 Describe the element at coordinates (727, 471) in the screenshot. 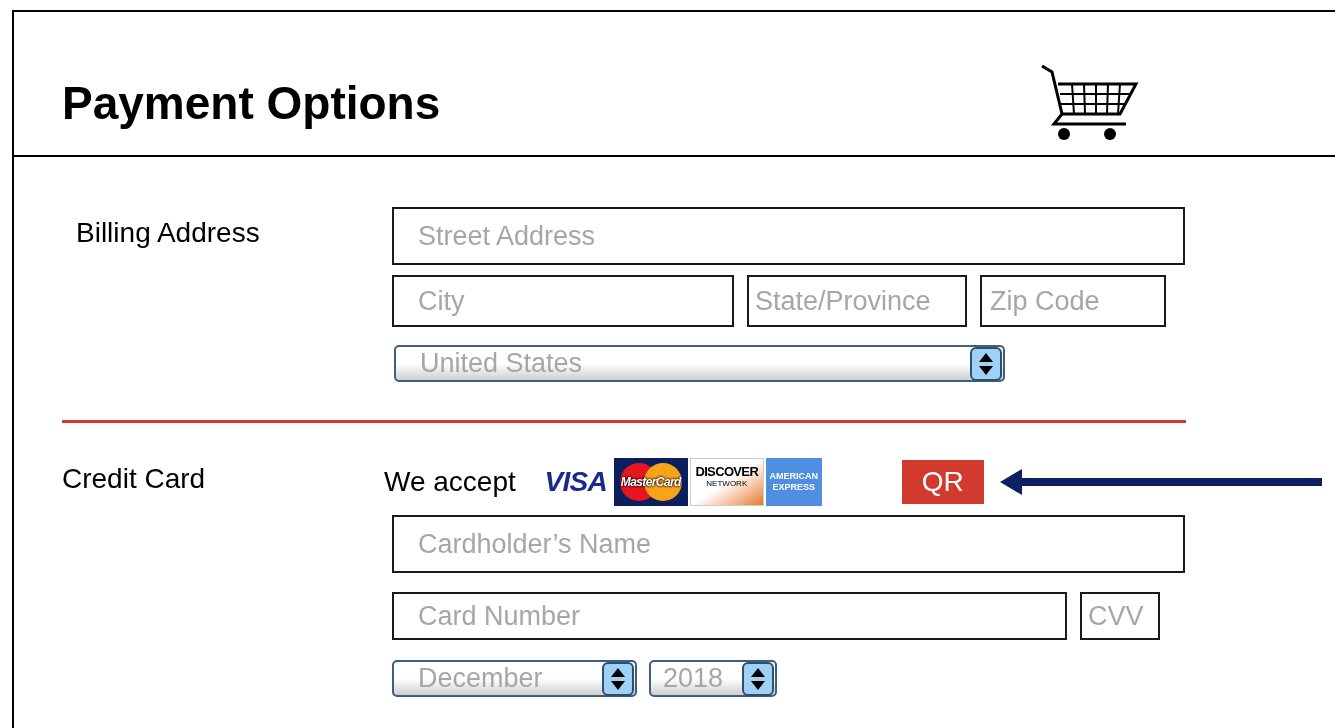

I see `card-logo-text: DISCOVER` at that location.